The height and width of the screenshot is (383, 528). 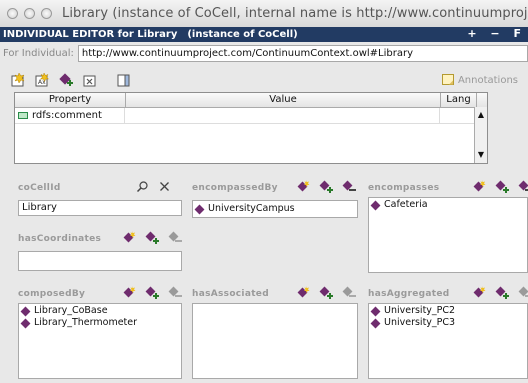 I want to click on panel-encompasses: encompasses Cafeteria, so click(x=448, y=226).